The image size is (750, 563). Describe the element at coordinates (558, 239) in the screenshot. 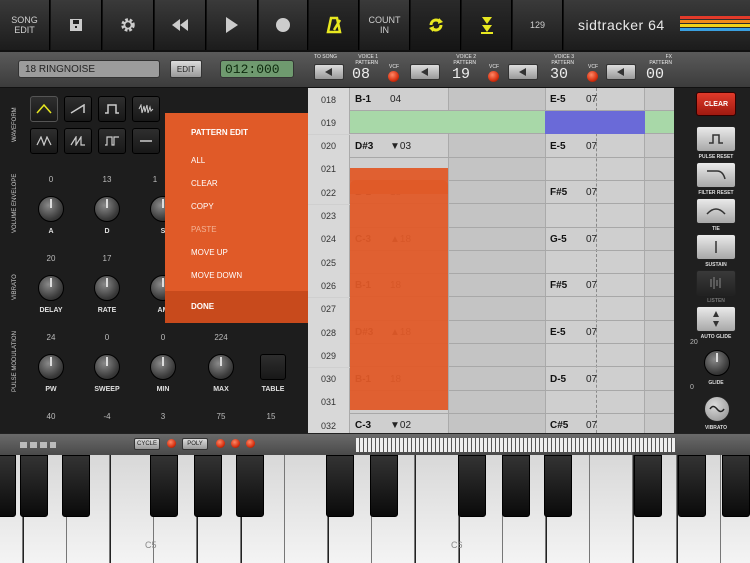

I see `voice3-note: G-5` at that location.